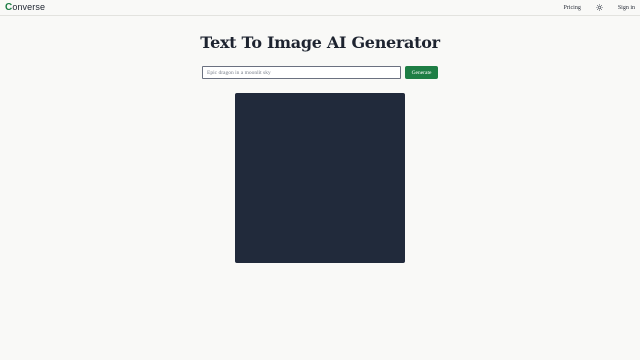 The width and height of the screenshot is (640, 360). Describe the element at coordinates (421, 72) in the screenshot. I see `generate-button: Generate` at that location.